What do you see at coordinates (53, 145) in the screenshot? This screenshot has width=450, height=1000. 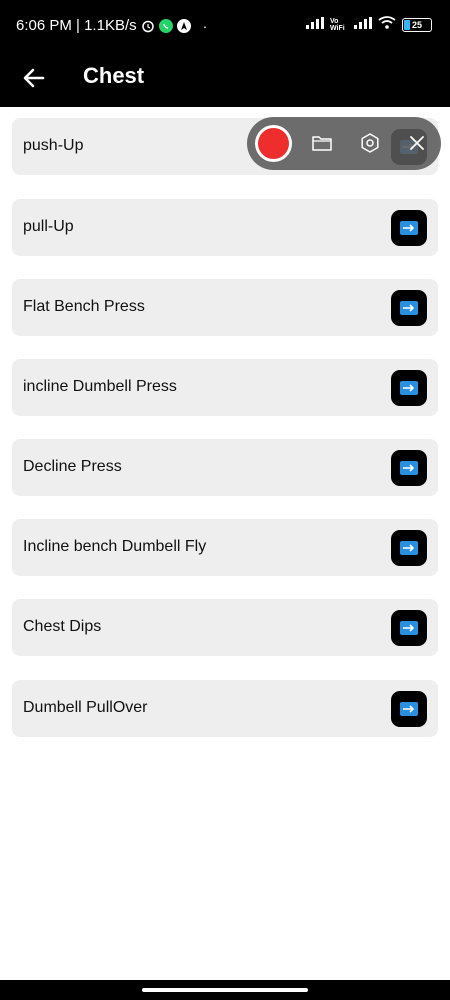 I see `exercise-label: push-Up` at bounding box center [53, 145].